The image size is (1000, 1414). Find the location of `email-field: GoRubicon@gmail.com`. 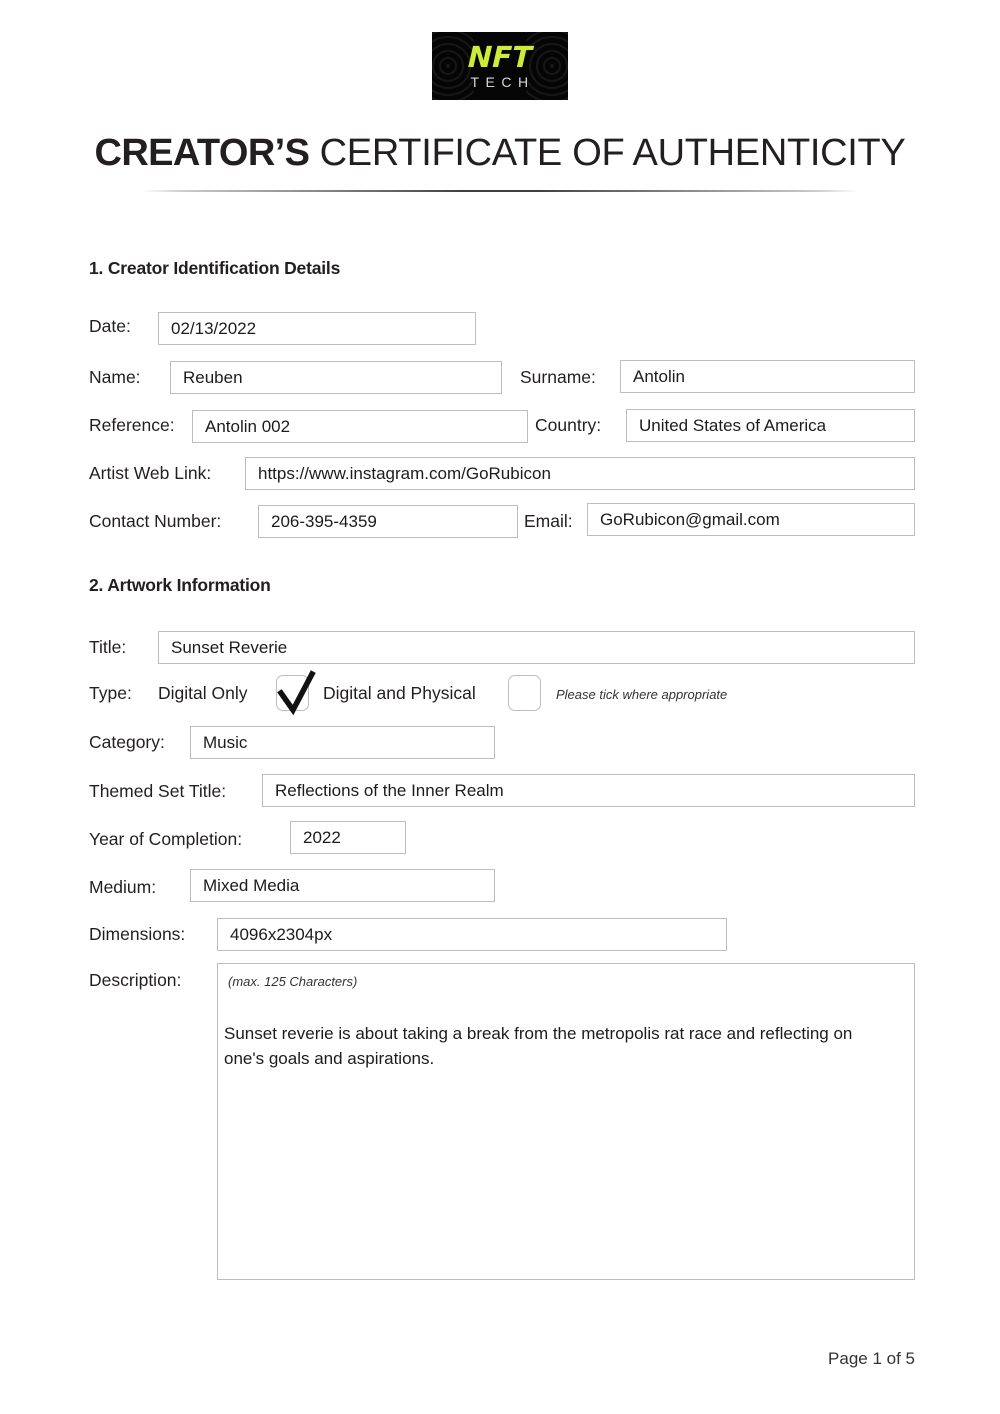

email-field: GoRubicon@gmail.com is located at coordinates (751, 519).